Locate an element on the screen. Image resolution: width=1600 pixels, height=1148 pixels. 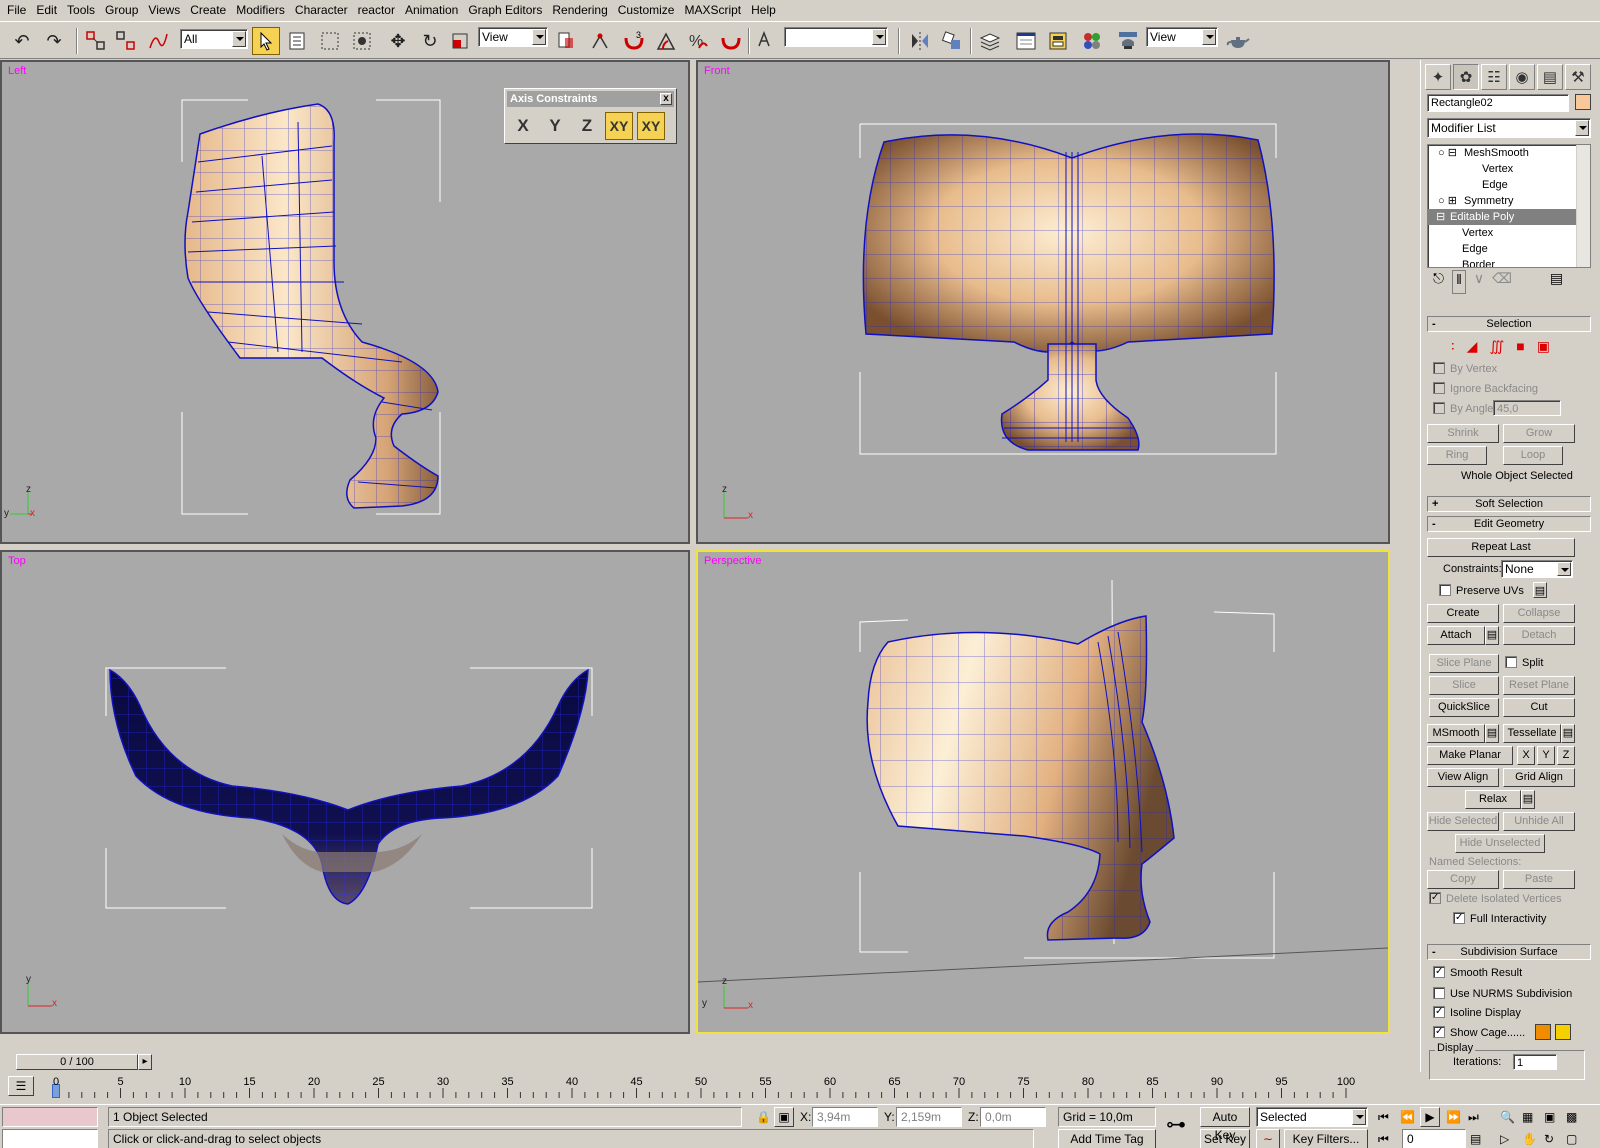
y-coordinate-field: 2,159m is located at coordinates (929, 1117).